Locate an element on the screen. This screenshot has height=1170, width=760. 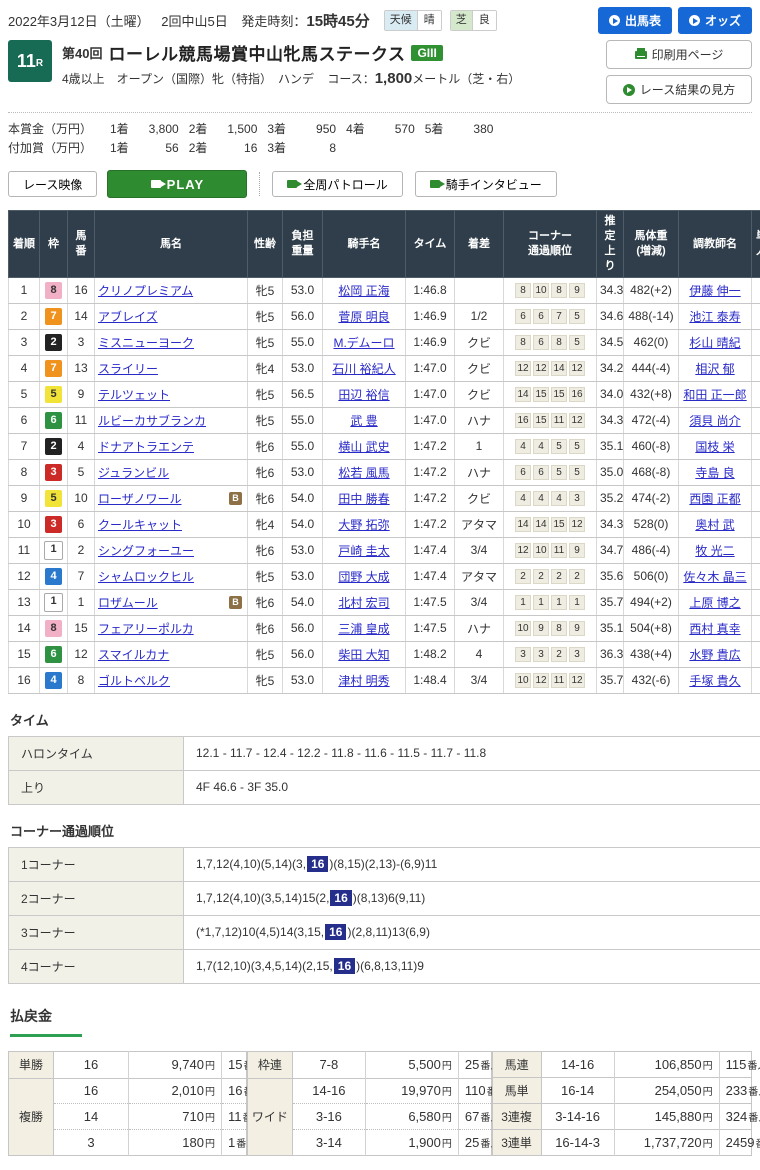
corner-position-box: 12 is located at coordinates (523, 550).